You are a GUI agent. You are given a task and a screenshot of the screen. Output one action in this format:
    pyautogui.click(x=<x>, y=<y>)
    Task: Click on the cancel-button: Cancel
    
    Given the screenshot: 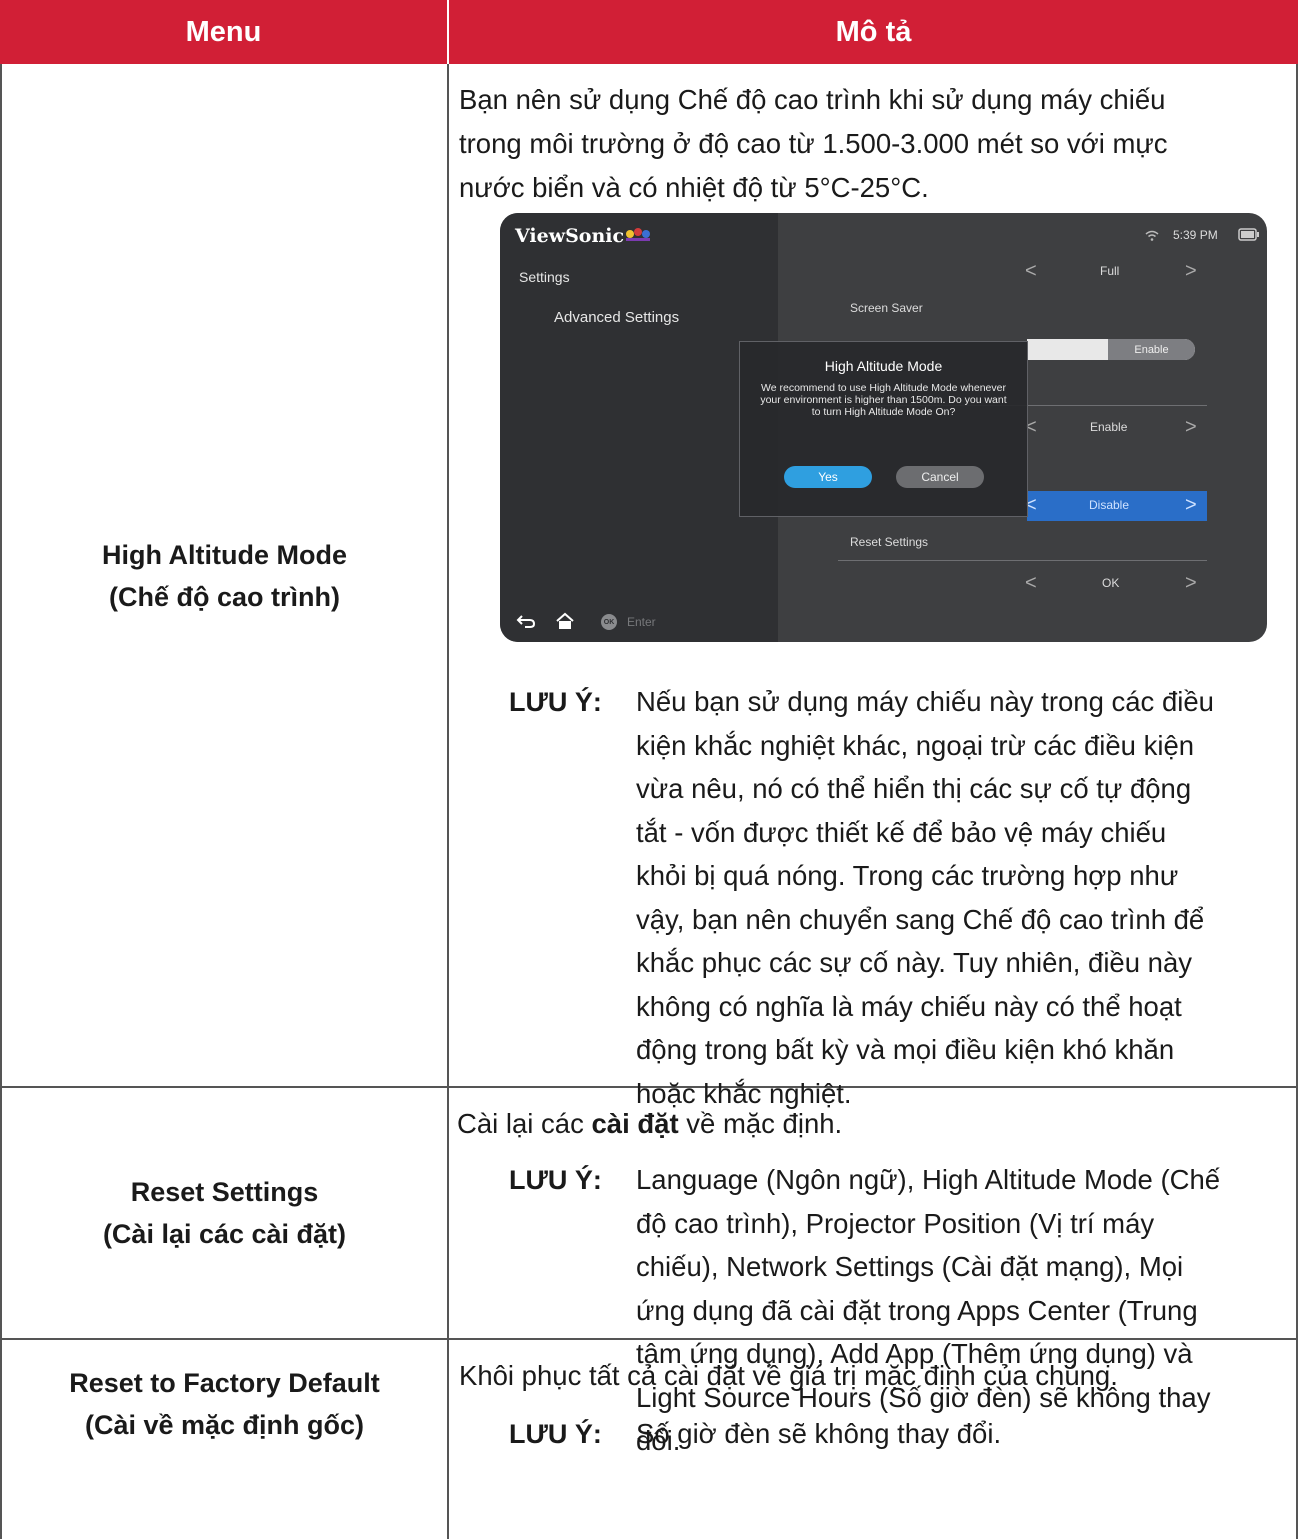 What is the action you would take?
    pyautogui.click(x=940, y=477)
    